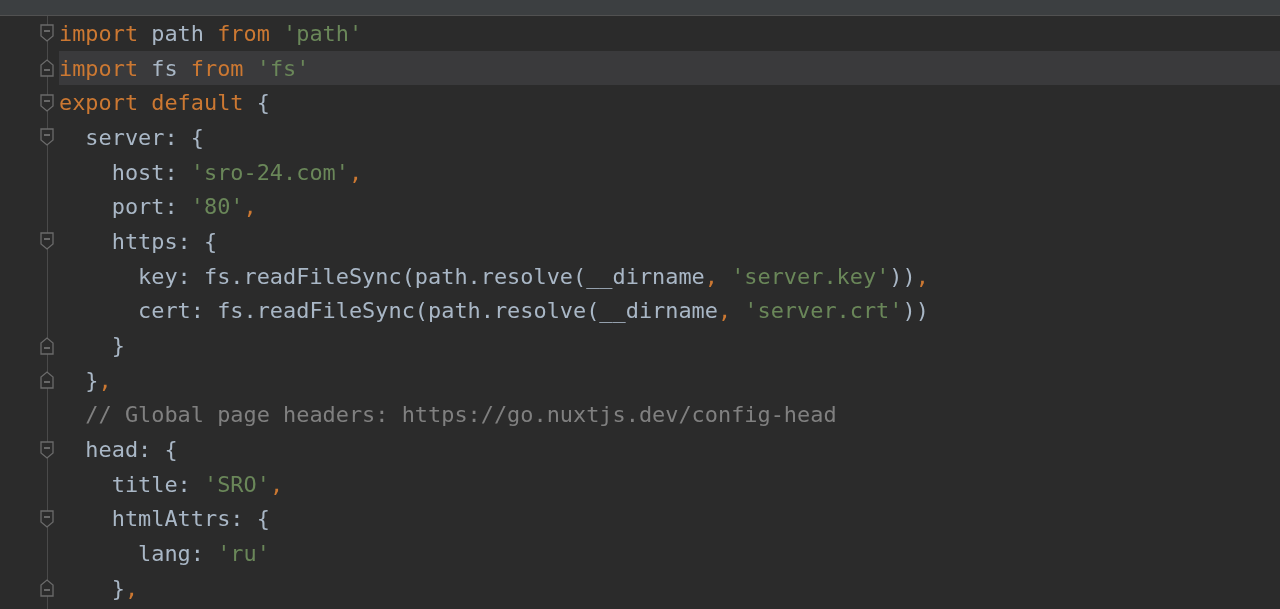 The height and width of the screenshot is (609, 1280). I want to click on code-line: server: {, so click(144, 137).